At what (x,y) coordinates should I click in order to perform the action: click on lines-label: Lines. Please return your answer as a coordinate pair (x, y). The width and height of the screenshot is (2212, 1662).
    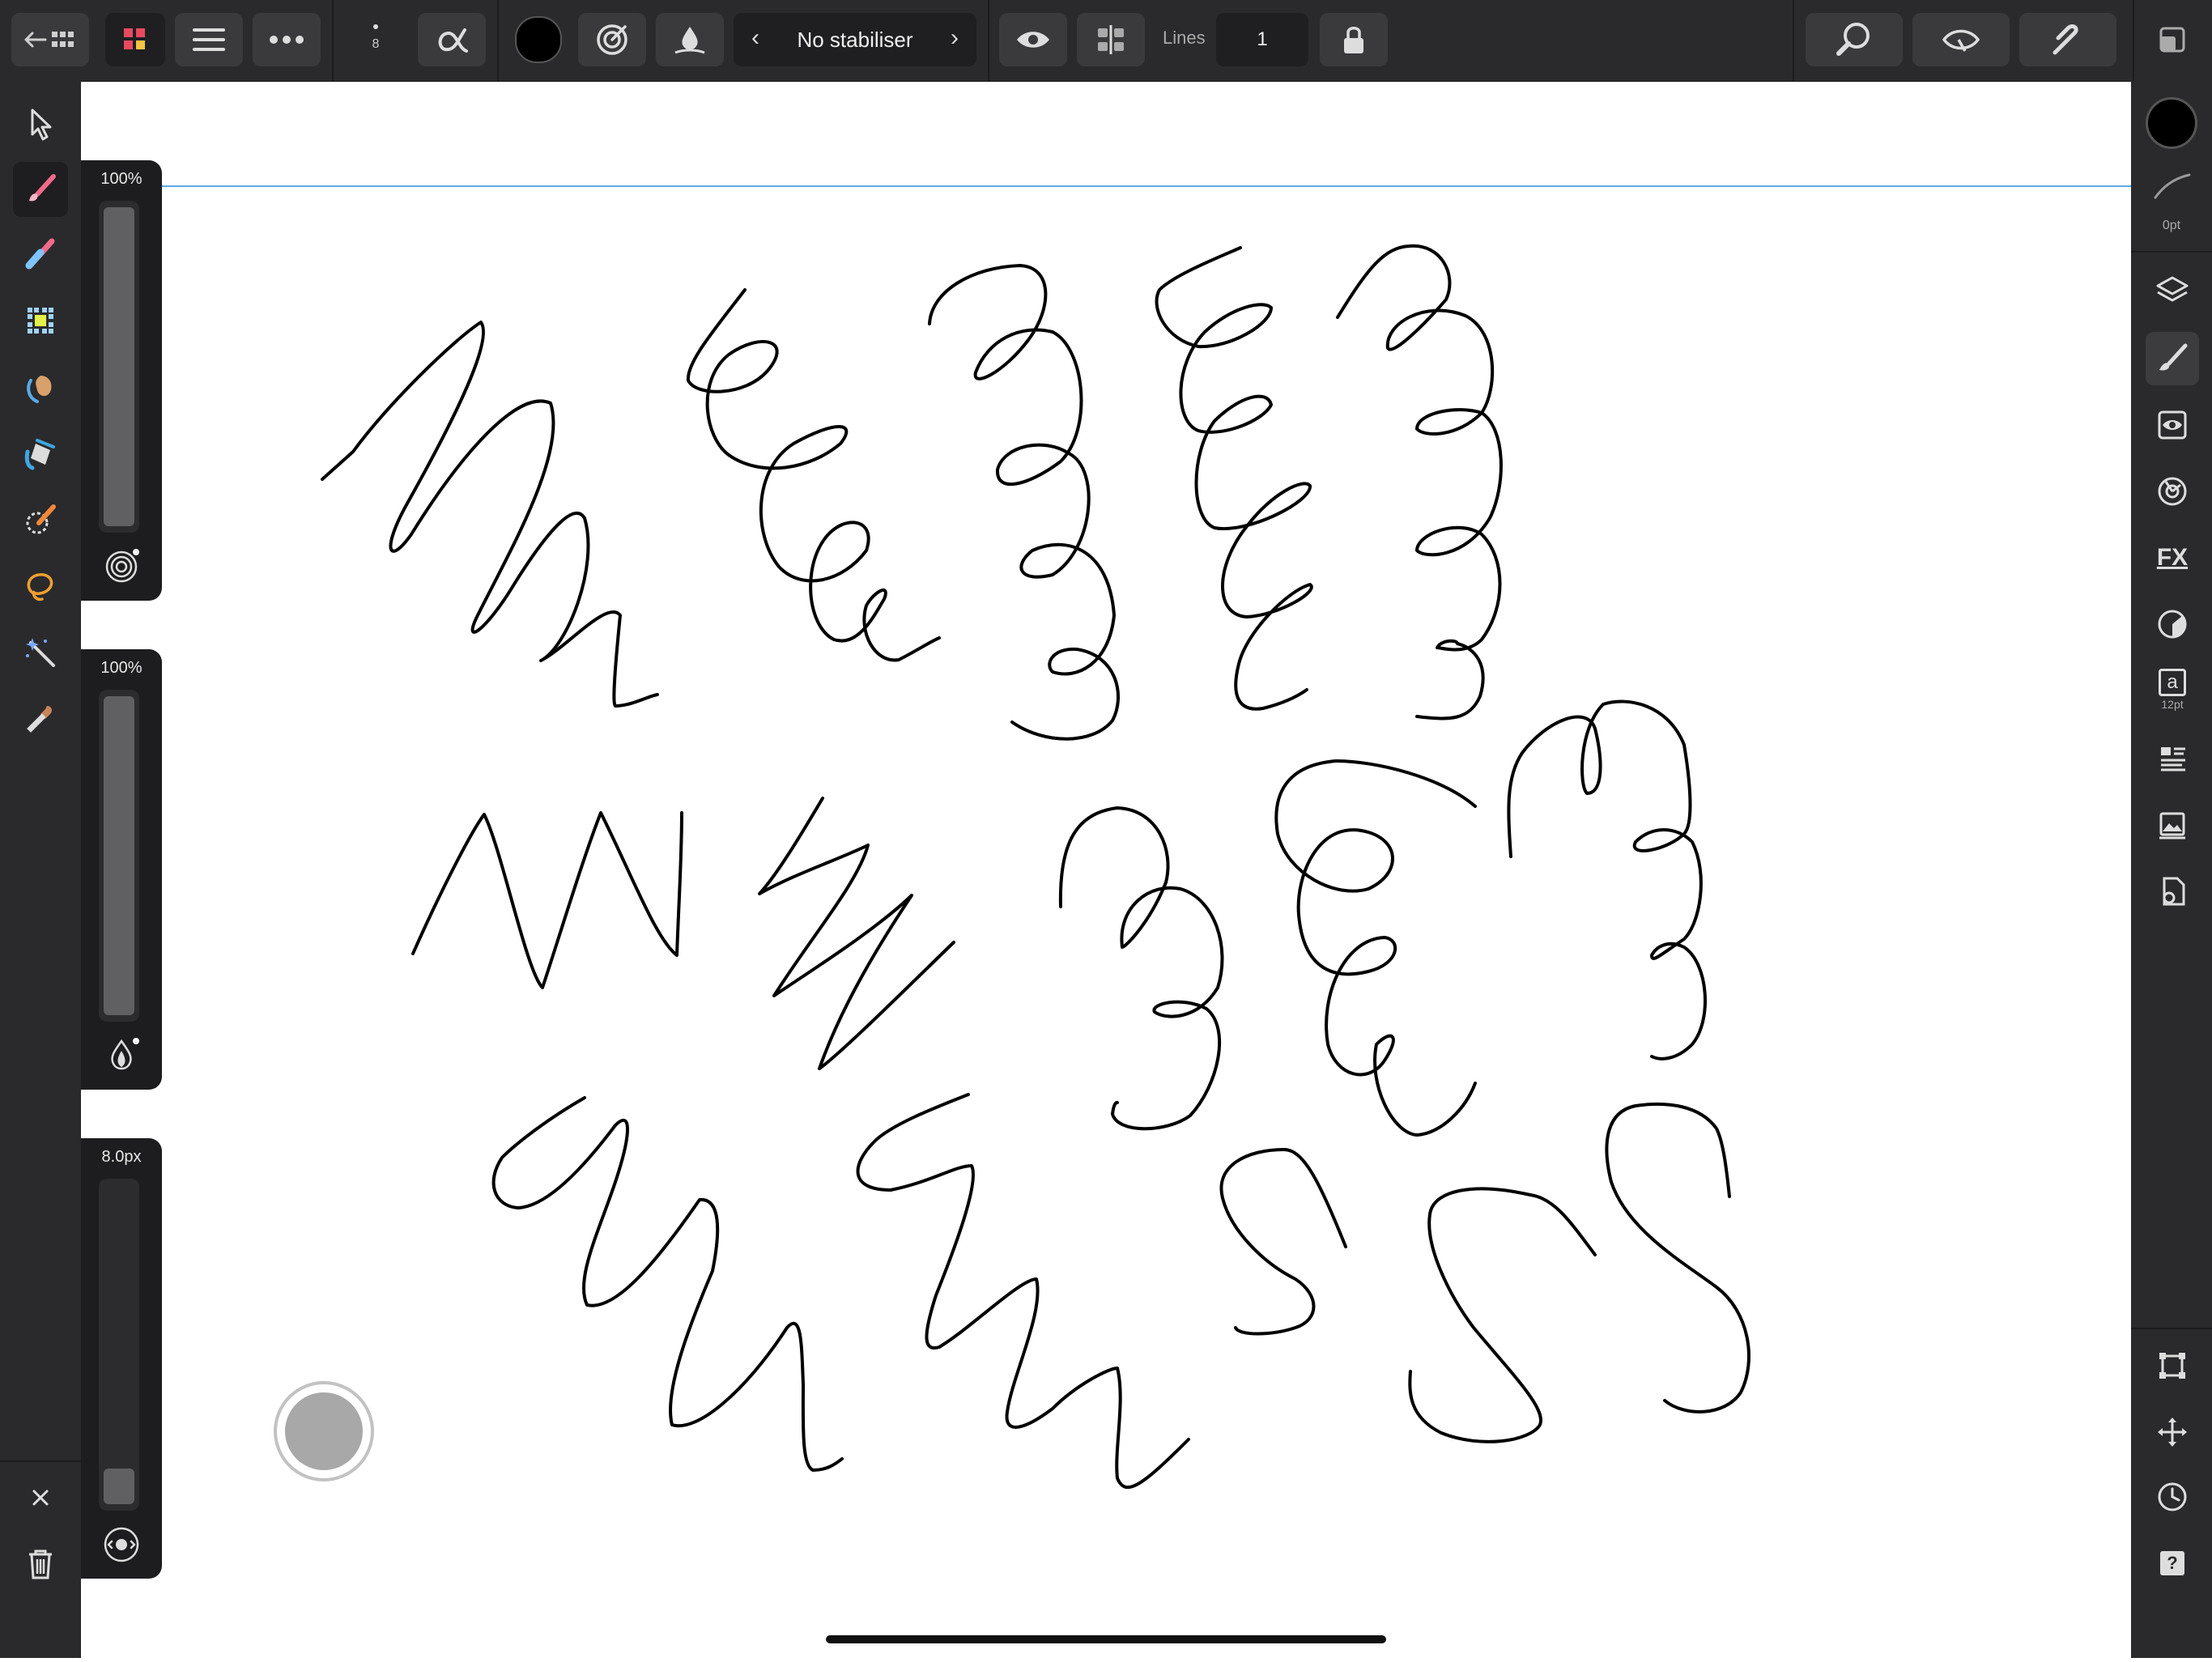
    Looking at the image, I should click on (1185, 38).